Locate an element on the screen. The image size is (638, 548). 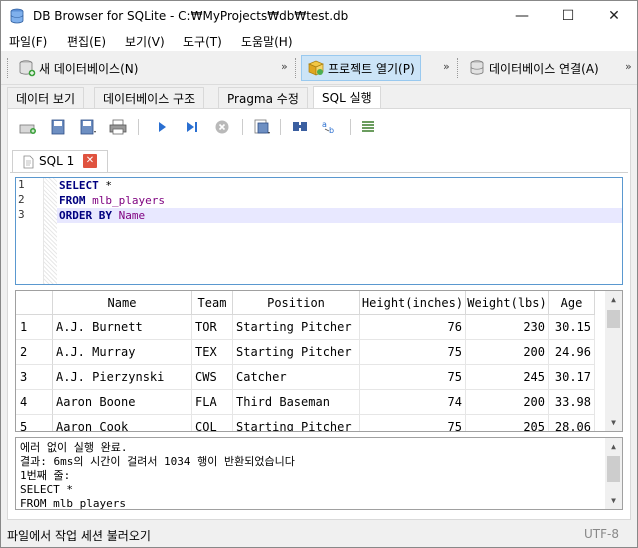
tab-browse-data: 데이터 보기 is located at coordinates (46, 97).